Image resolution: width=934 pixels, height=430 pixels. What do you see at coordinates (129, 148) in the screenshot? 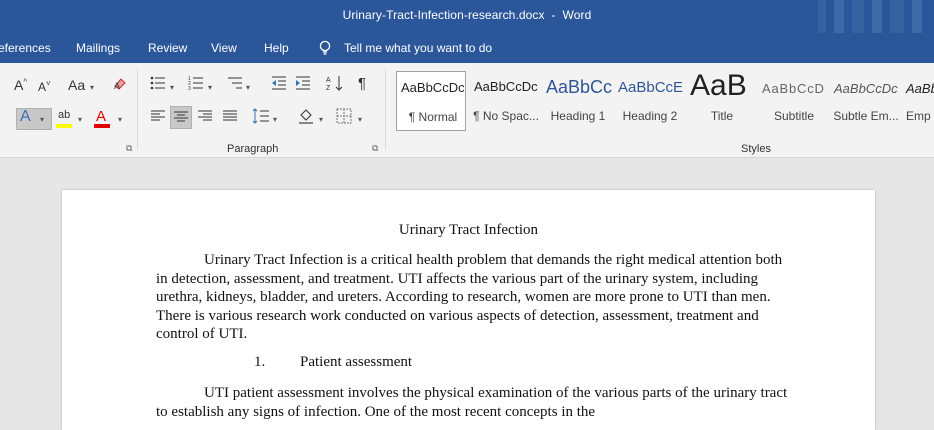
I see `font-dialog-launcher-icon: ⧉` at bounding box center [129, 148].